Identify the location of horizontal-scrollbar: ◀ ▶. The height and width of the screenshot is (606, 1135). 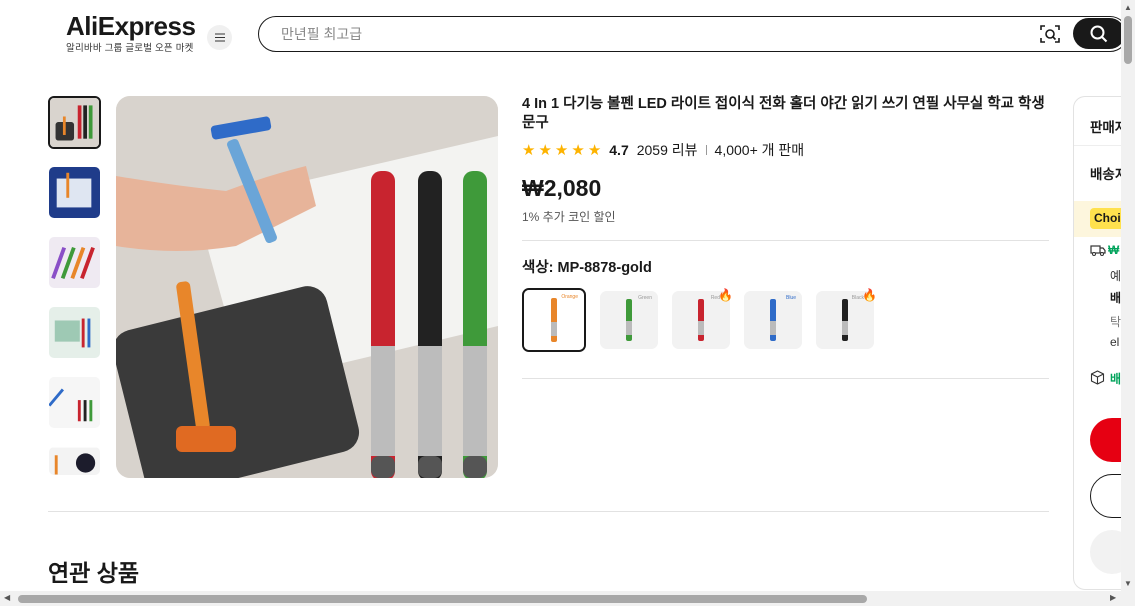
(567, 598).